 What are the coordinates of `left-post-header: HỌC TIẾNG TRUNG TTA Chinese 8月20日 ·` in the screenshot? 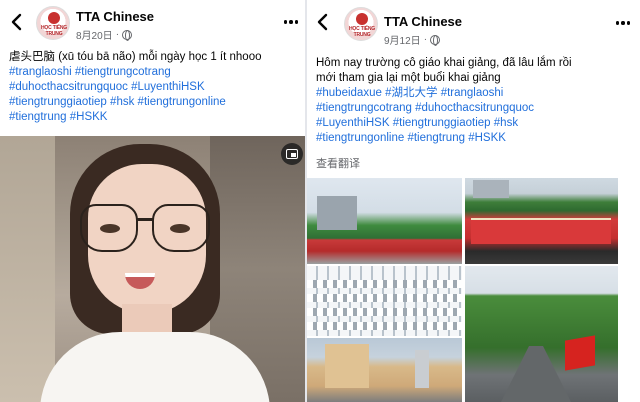 It's located at (152, 23).